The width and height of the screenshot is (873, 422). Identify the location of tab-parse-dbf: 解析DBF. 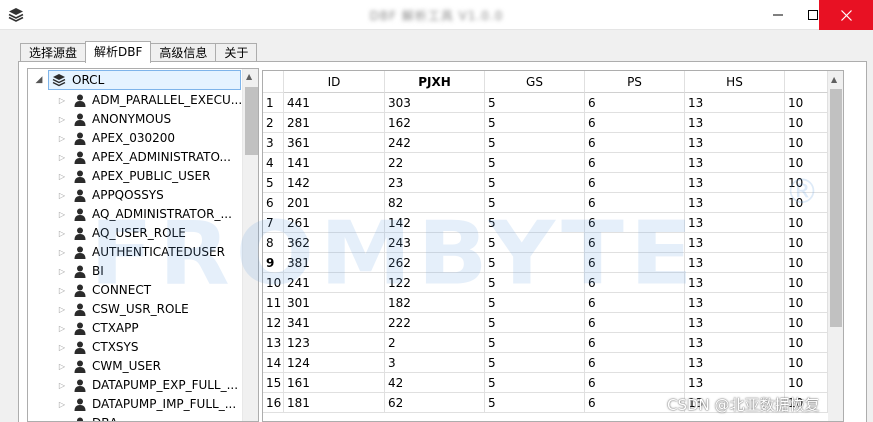
(118, 52).